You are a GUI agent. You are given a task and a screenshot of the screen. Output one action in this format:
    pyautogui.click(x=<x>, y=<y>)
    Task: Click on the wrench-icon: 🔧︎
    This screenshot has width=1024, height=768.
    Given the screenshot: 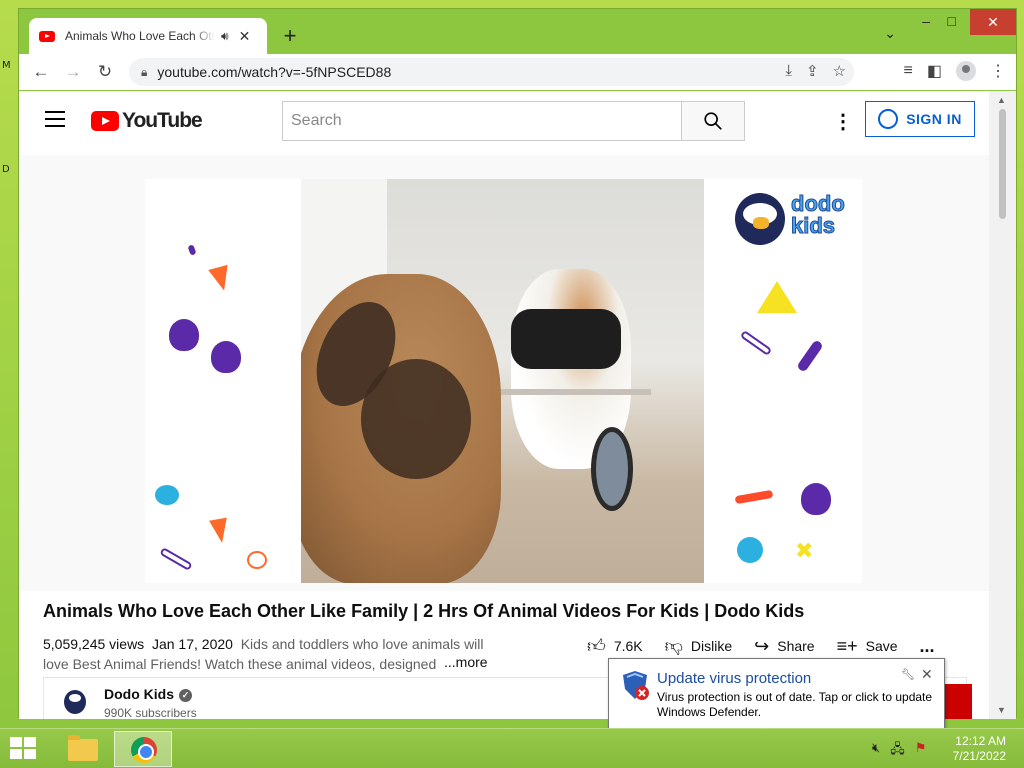 What is the action you would take?
    pyautogui.click(x=908, y=674)
    